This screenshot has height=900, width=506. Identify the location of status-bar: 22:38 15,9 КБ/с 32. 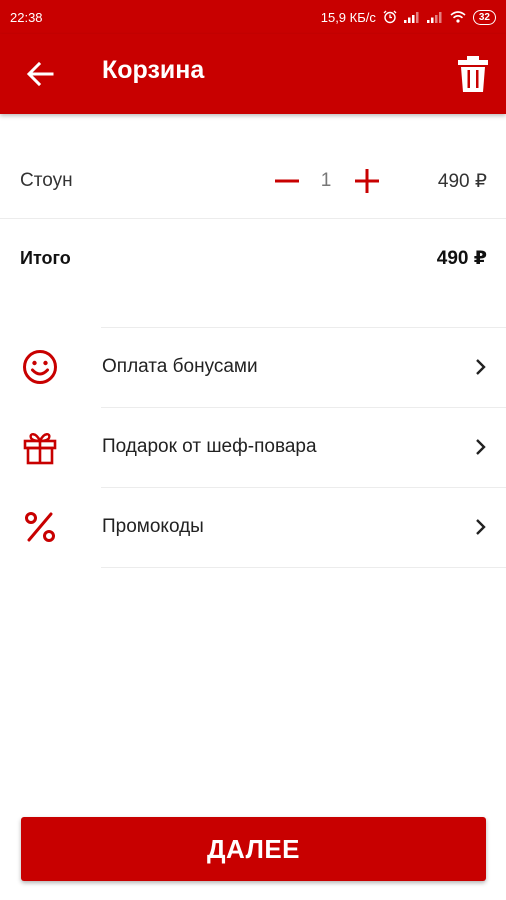
(253, 17).